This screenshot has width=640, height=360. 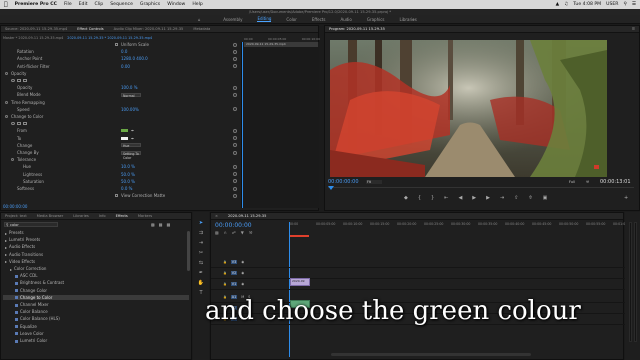 What do you see at coordinates (247, 216) in the screenshot?
I see `tab-sequence: 2020-09-11 15-29-35` at bounding box center [247, 216].